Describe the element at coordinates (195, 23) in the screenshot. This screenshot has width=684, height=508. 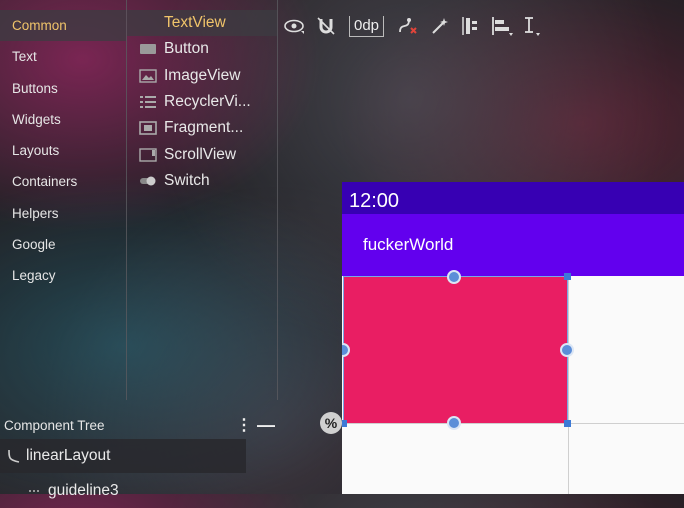
I see `widget-label: TextView` at that location.